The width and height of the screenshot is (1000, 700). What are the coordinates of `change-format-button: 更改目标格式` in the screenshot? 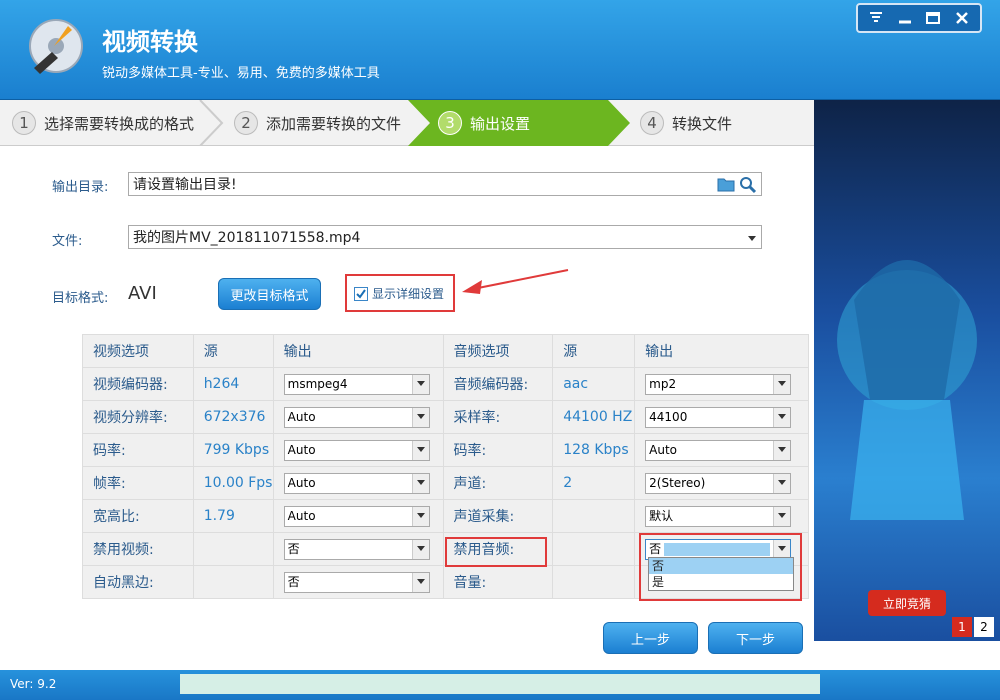 It's located at (269, 294).